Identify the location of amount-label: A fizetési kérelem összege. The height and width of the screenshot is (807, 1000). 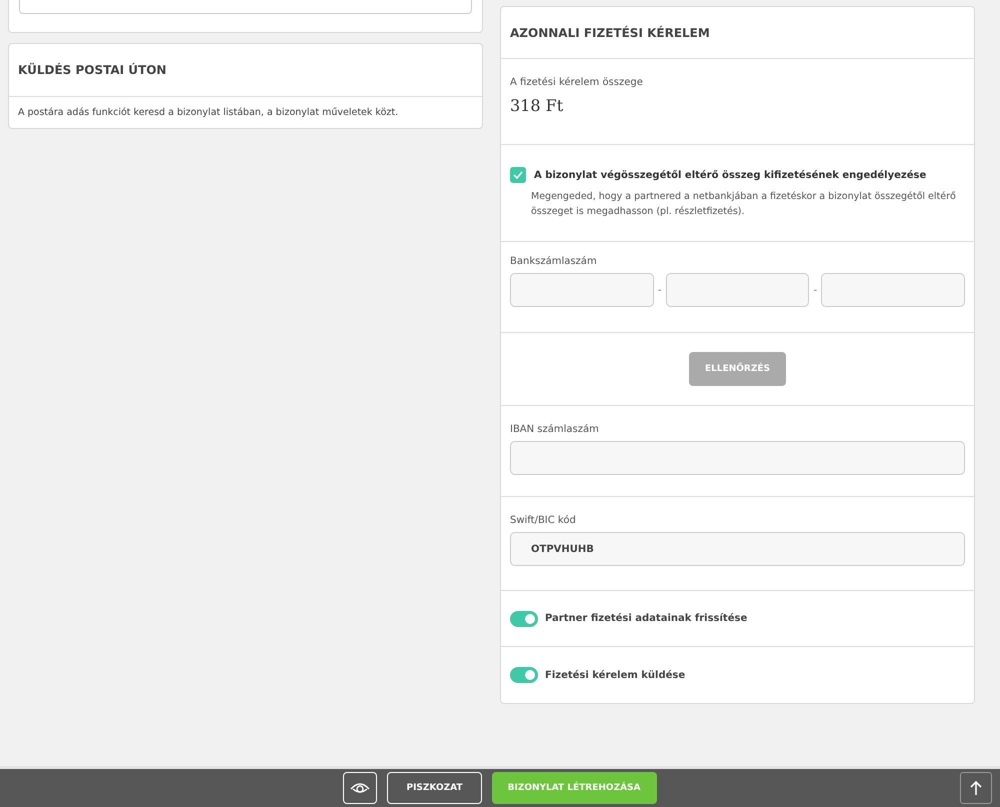
(577, 82).